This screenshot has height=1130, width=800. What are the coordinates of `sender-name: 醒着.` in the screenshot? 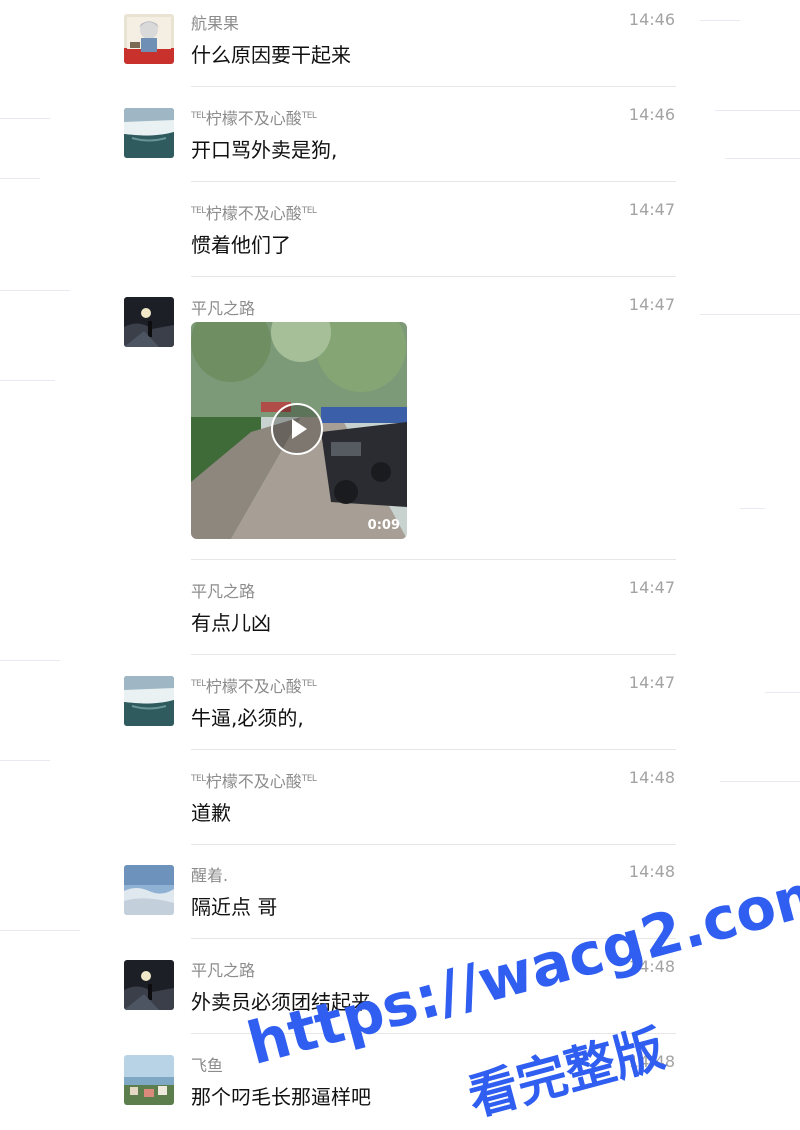 It's located at (209, 874).